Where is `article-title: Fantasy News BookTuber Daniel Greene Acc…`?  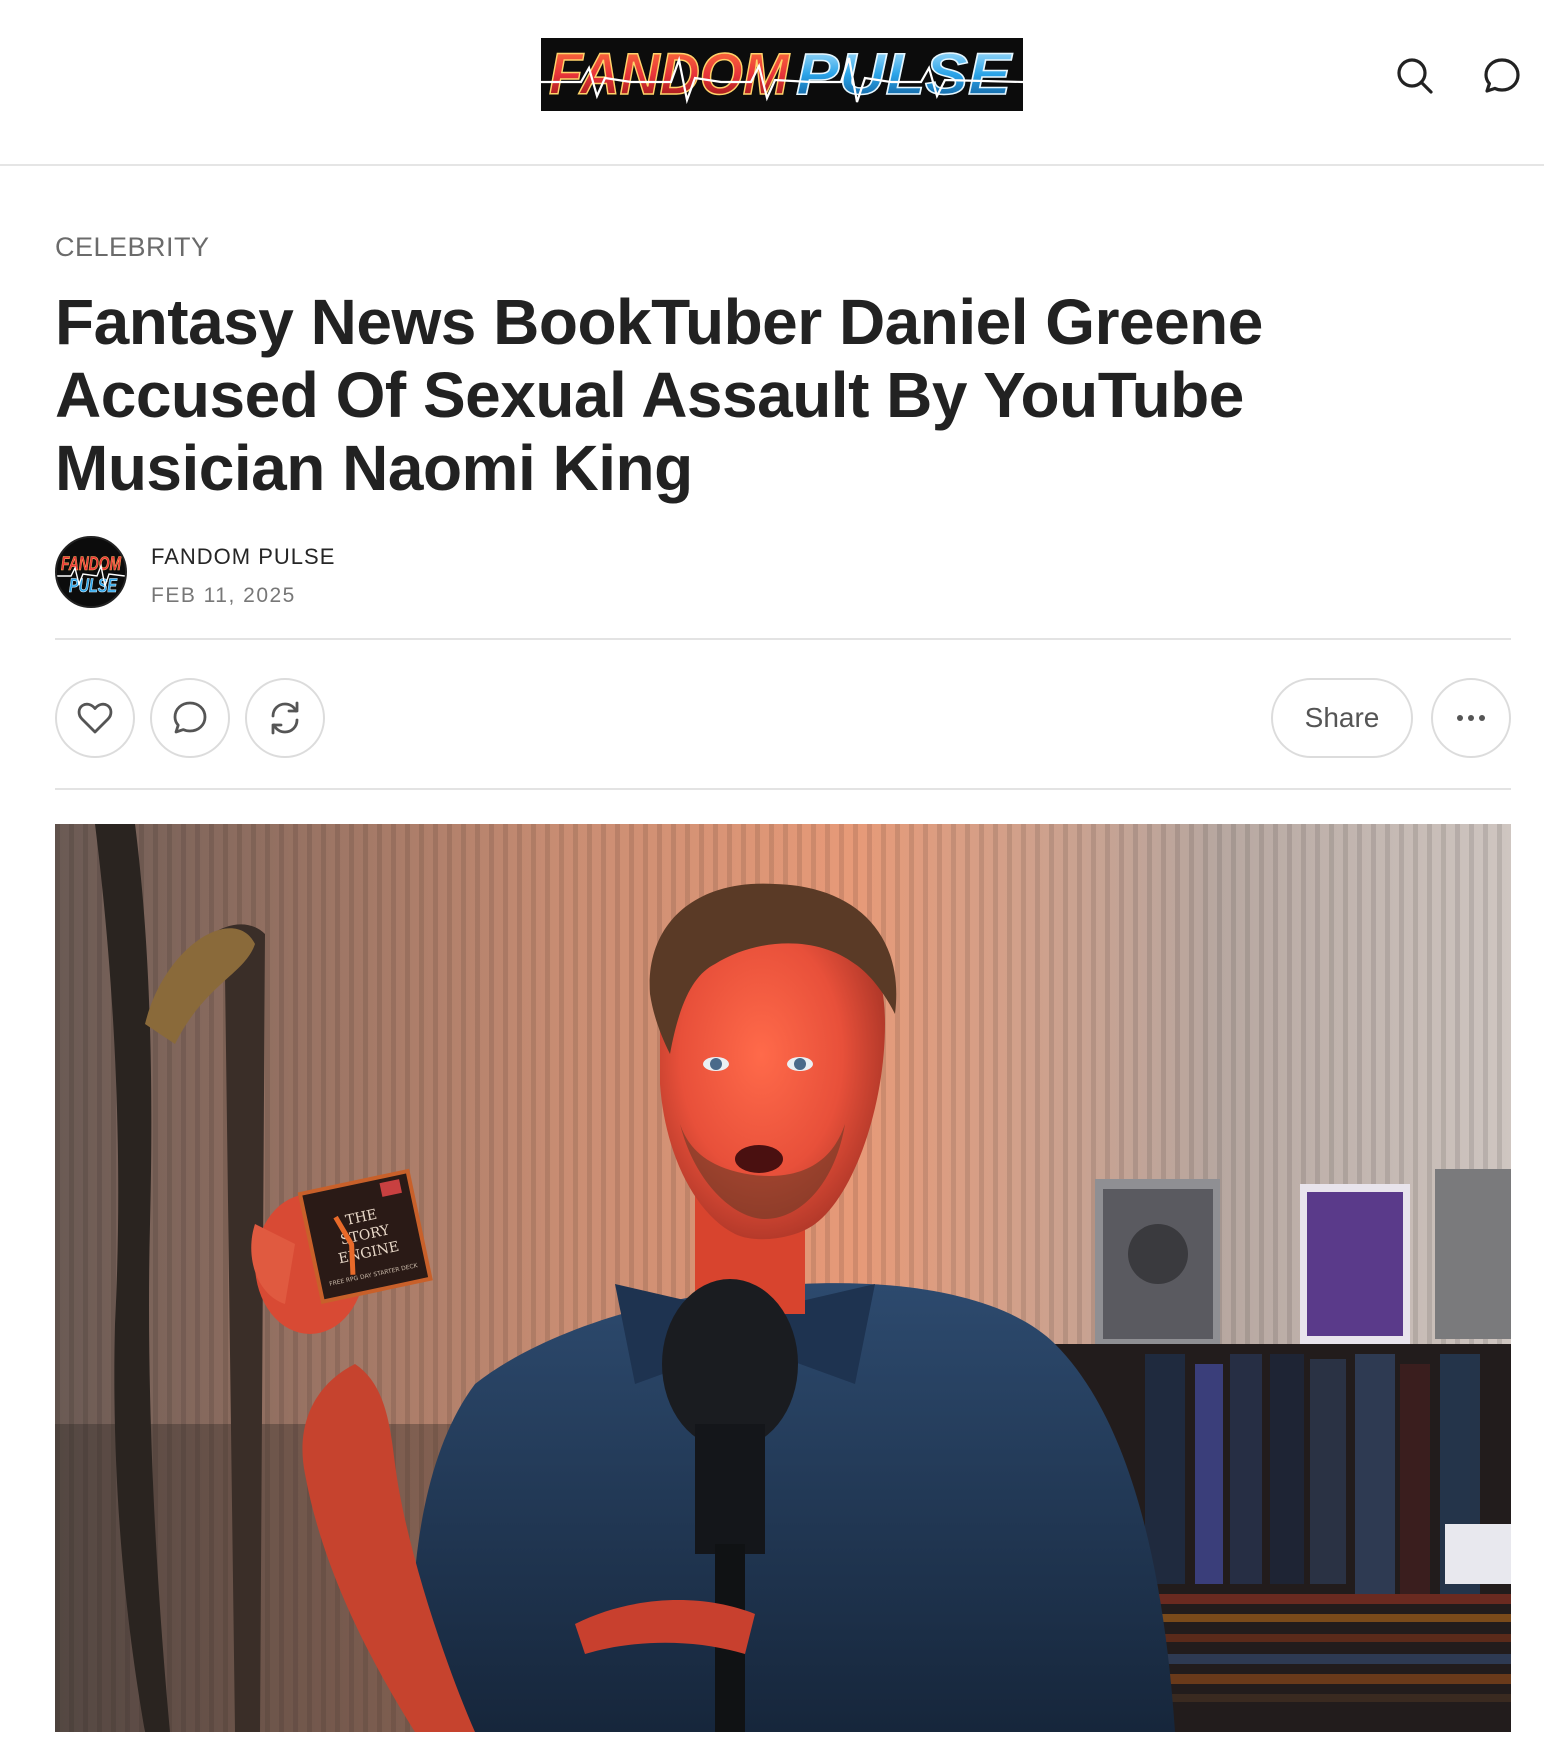
article-title: Fantasy News BookTuber Daniel Greene Acc… is located at coordinates (659, 395).